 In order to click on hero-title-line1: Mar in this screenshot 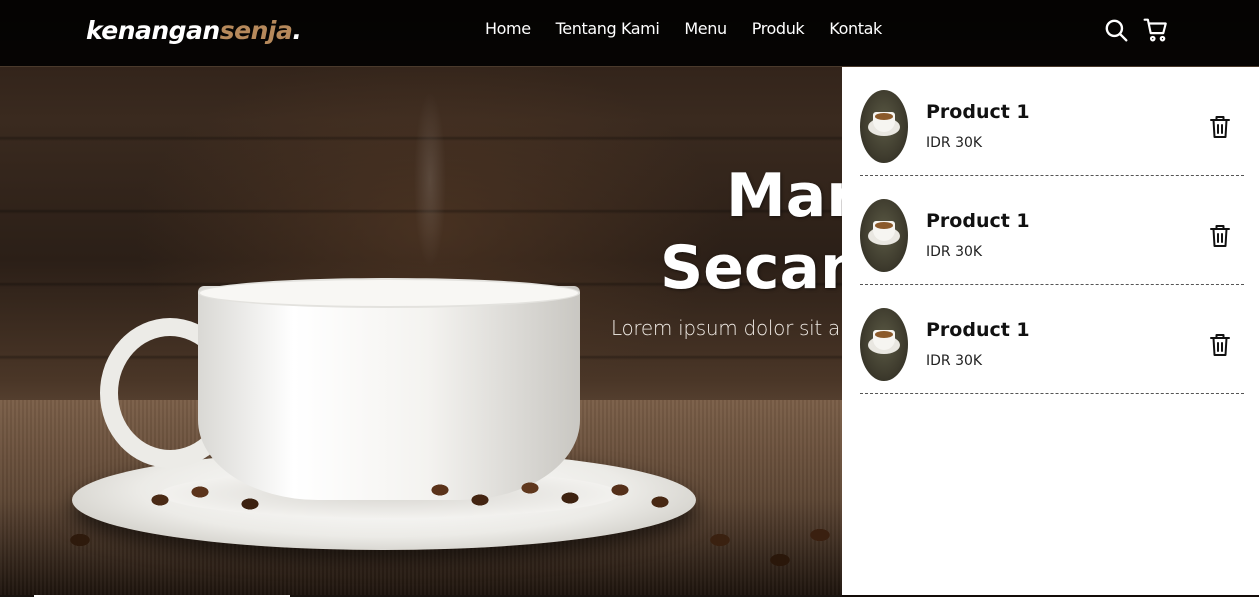, I will do `click(791, 196)`.